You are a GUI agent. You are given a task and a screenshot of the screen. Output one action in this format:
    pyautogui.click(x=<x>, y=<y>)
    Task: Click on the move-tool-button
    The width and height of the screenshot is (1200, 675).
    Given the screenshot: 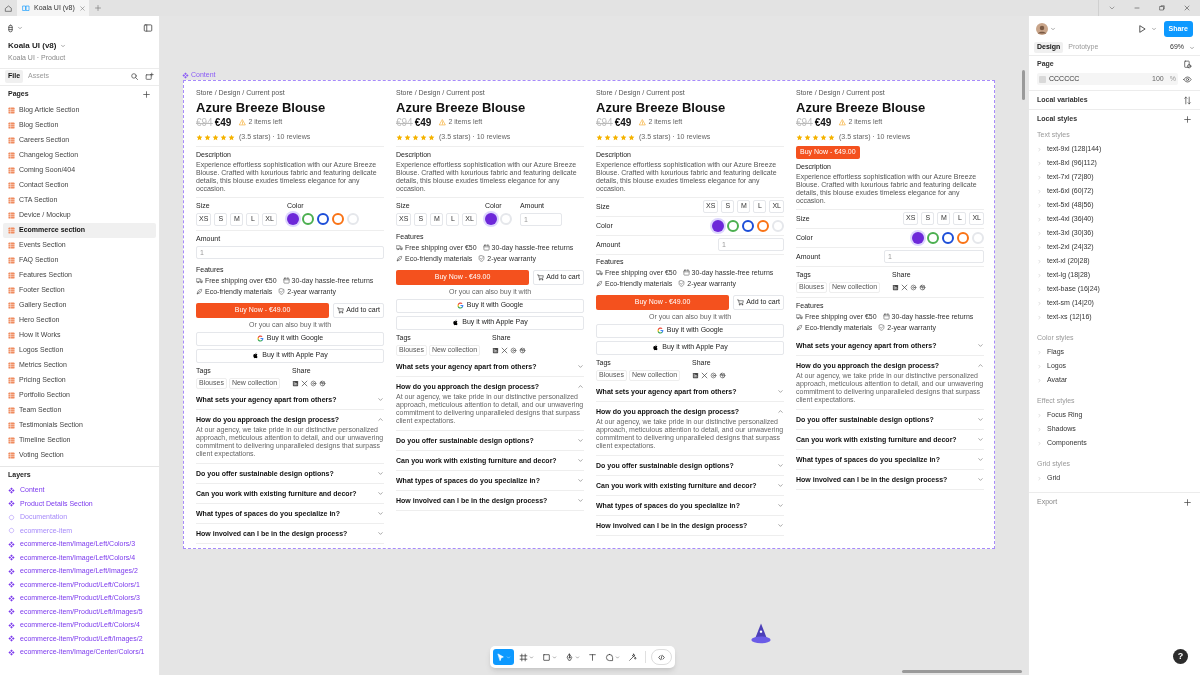 What is the action you would take?
    pyautogui.click(x=503, y=657)
    